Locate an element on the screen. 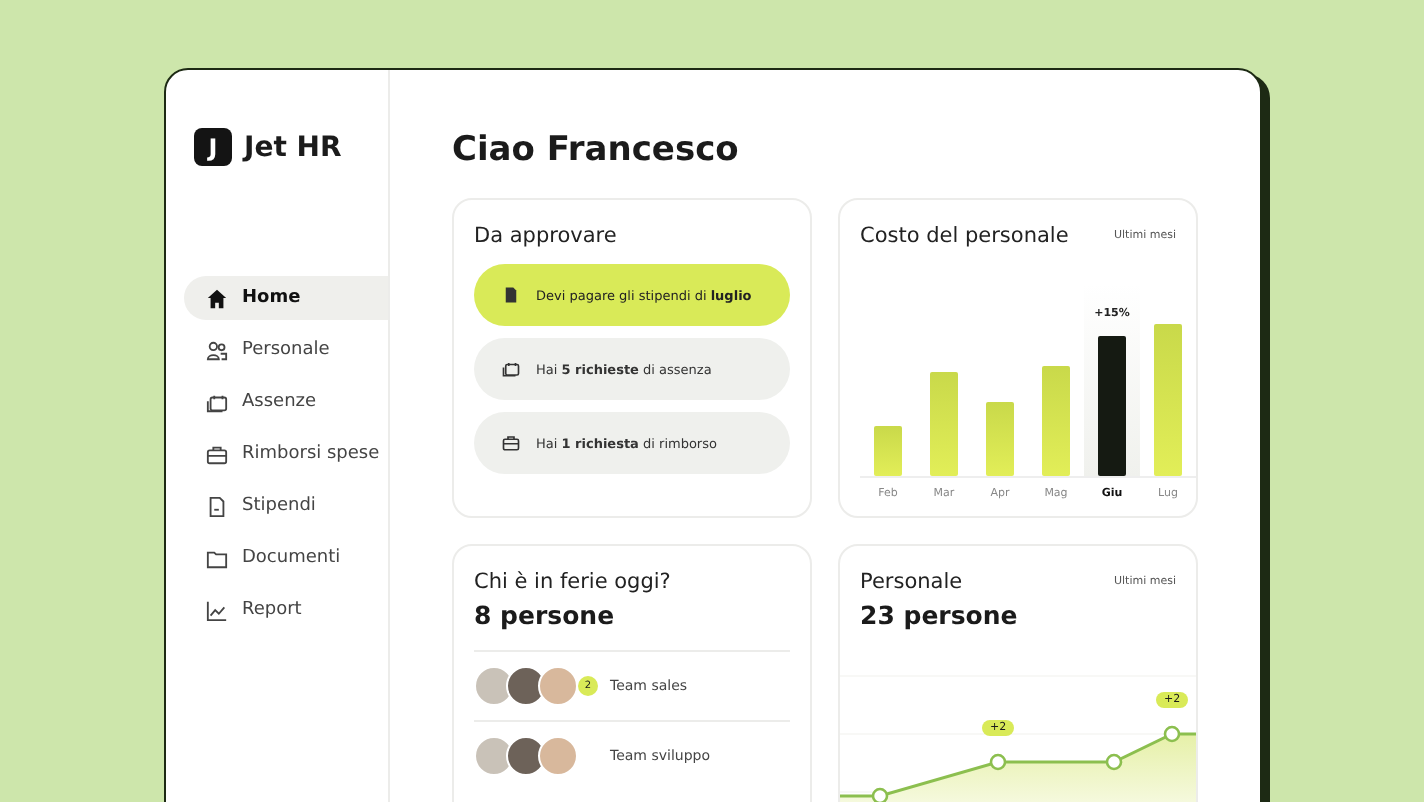 Image resolution: width=1424 pixels, height=802 pixels. chart-icon is located at coordinates (217, 610).